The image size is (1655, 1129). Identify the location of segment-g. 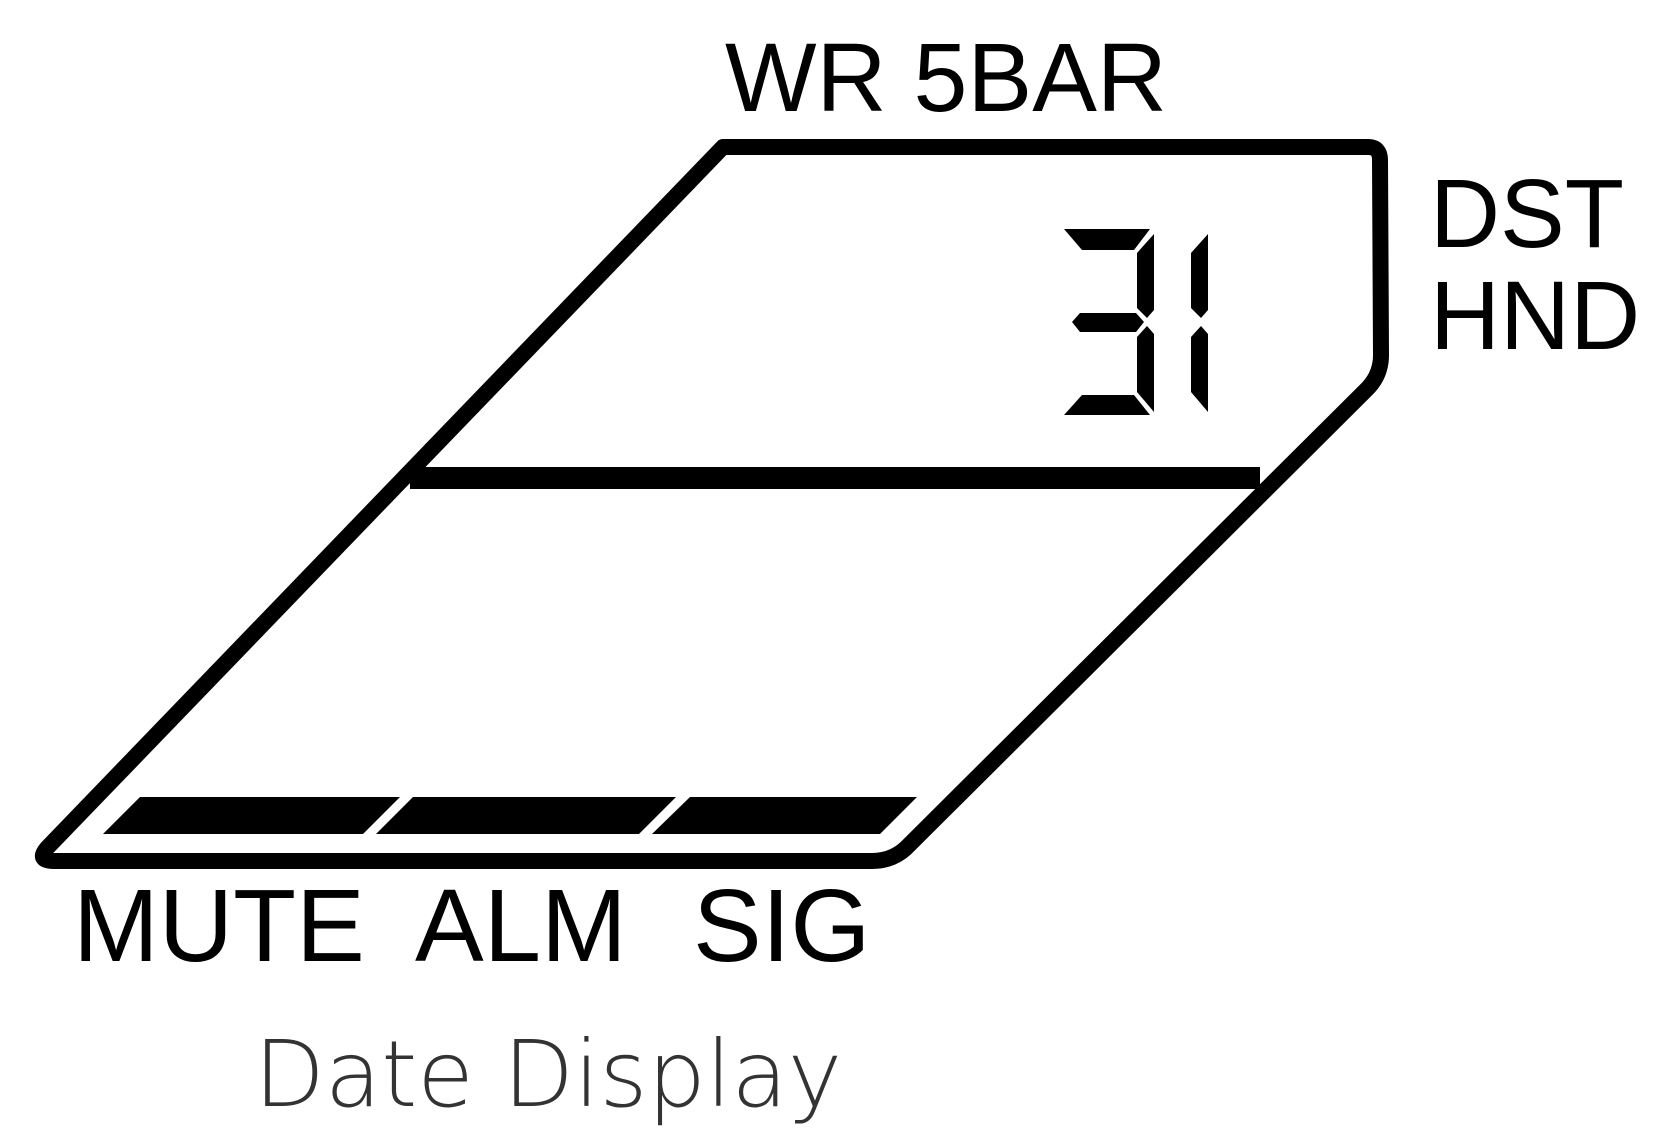
(1108, 322).